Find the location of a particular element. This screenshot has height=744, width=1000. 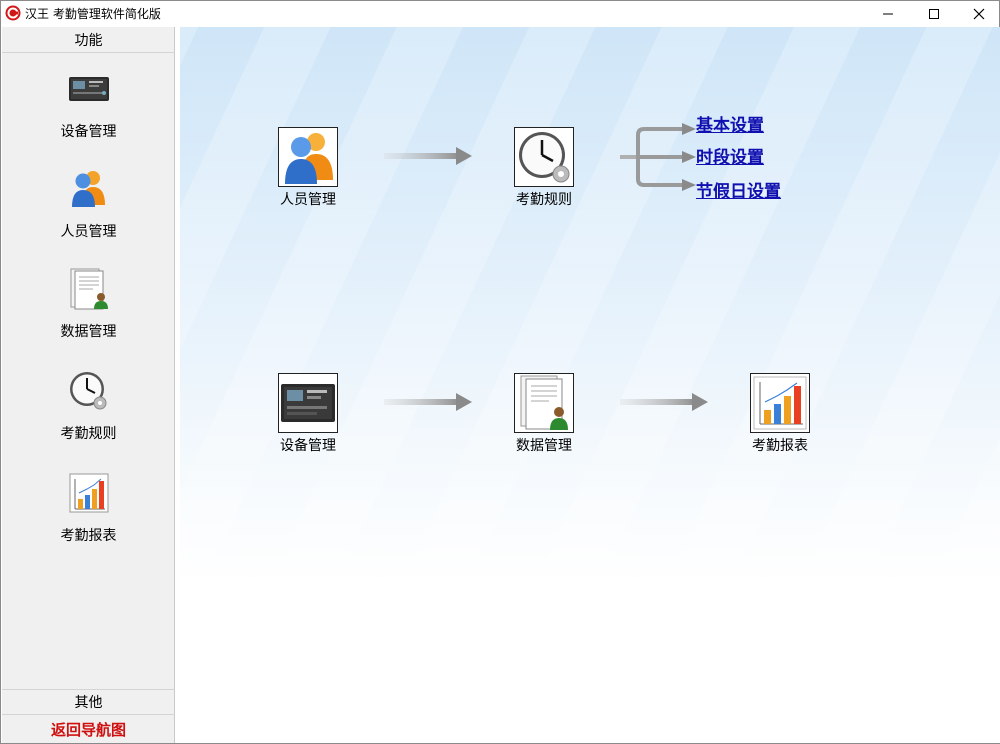

report-node-frame is located at coordinates (780, 403).